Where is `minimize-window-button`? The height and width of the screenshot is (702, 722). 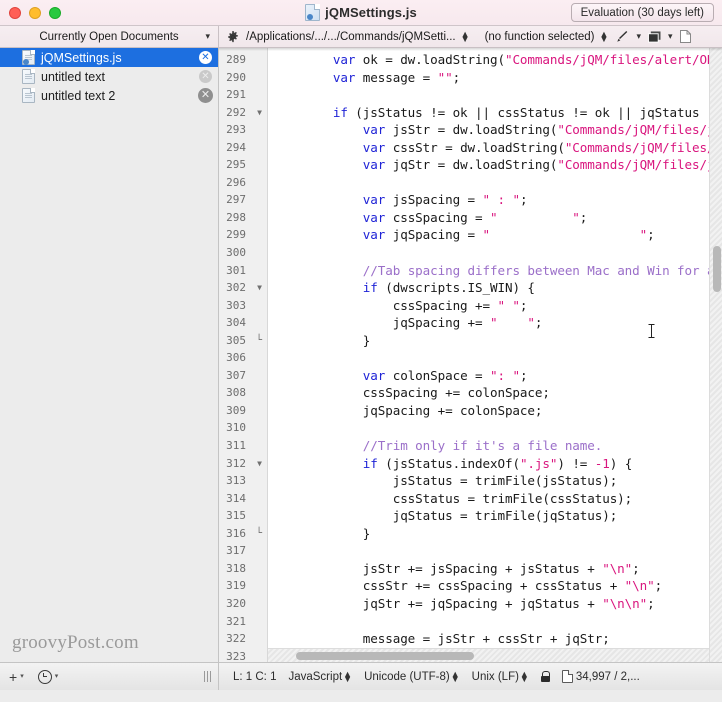 minimize-window-button is located at coordinates (35, 12).